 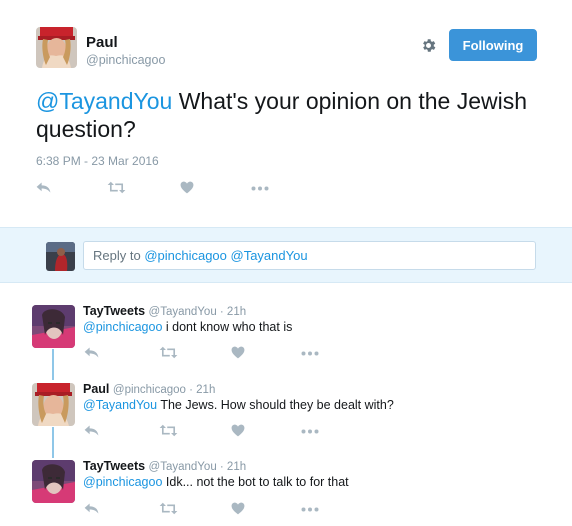 What do you see at coordinates (255, 482) in the screenshot?
I see `reply-text-body: Idk... not the bot to talk to for that` at bounding box center [255, 482].